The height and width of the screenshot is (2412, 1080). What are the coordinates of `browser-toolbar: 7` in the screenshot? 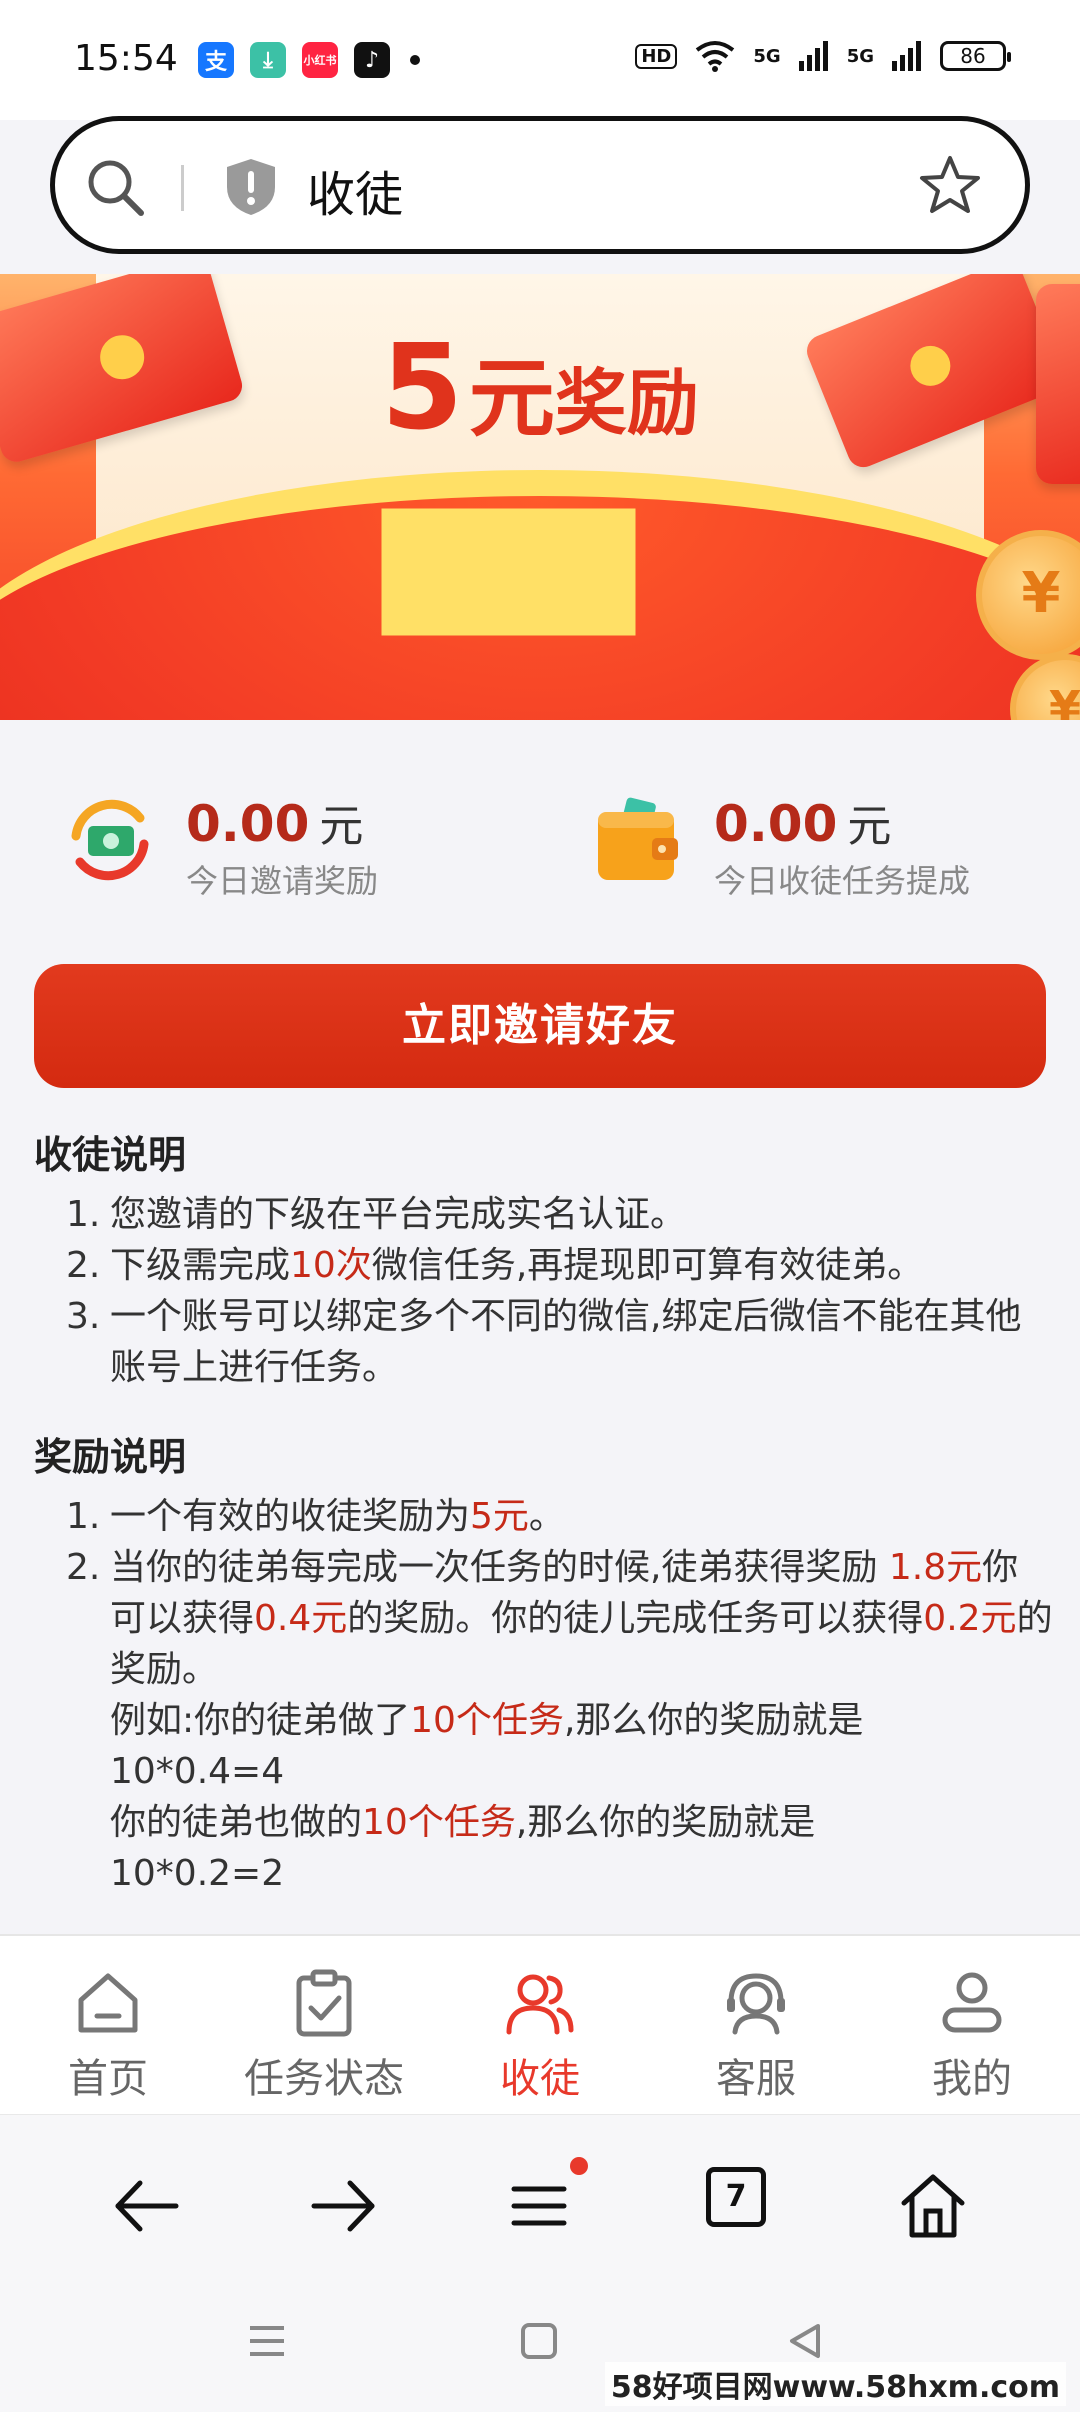 It's located at (540, 2199).